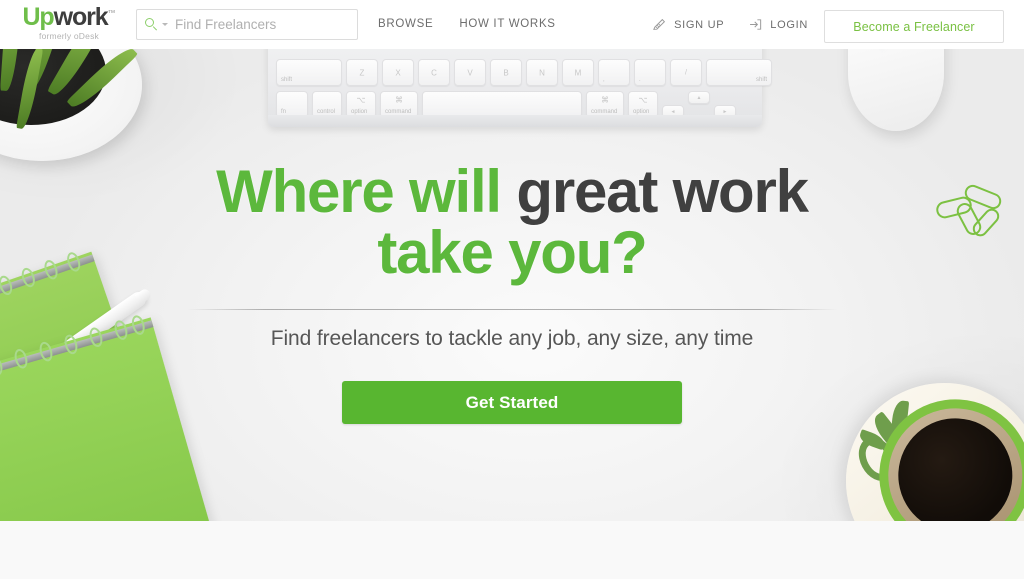 The width and height of the screenshot is (1024, 579). Describe the element at coordinates (972, 219) in the screenshot. I see `paper-clips-photo-object` at that location.